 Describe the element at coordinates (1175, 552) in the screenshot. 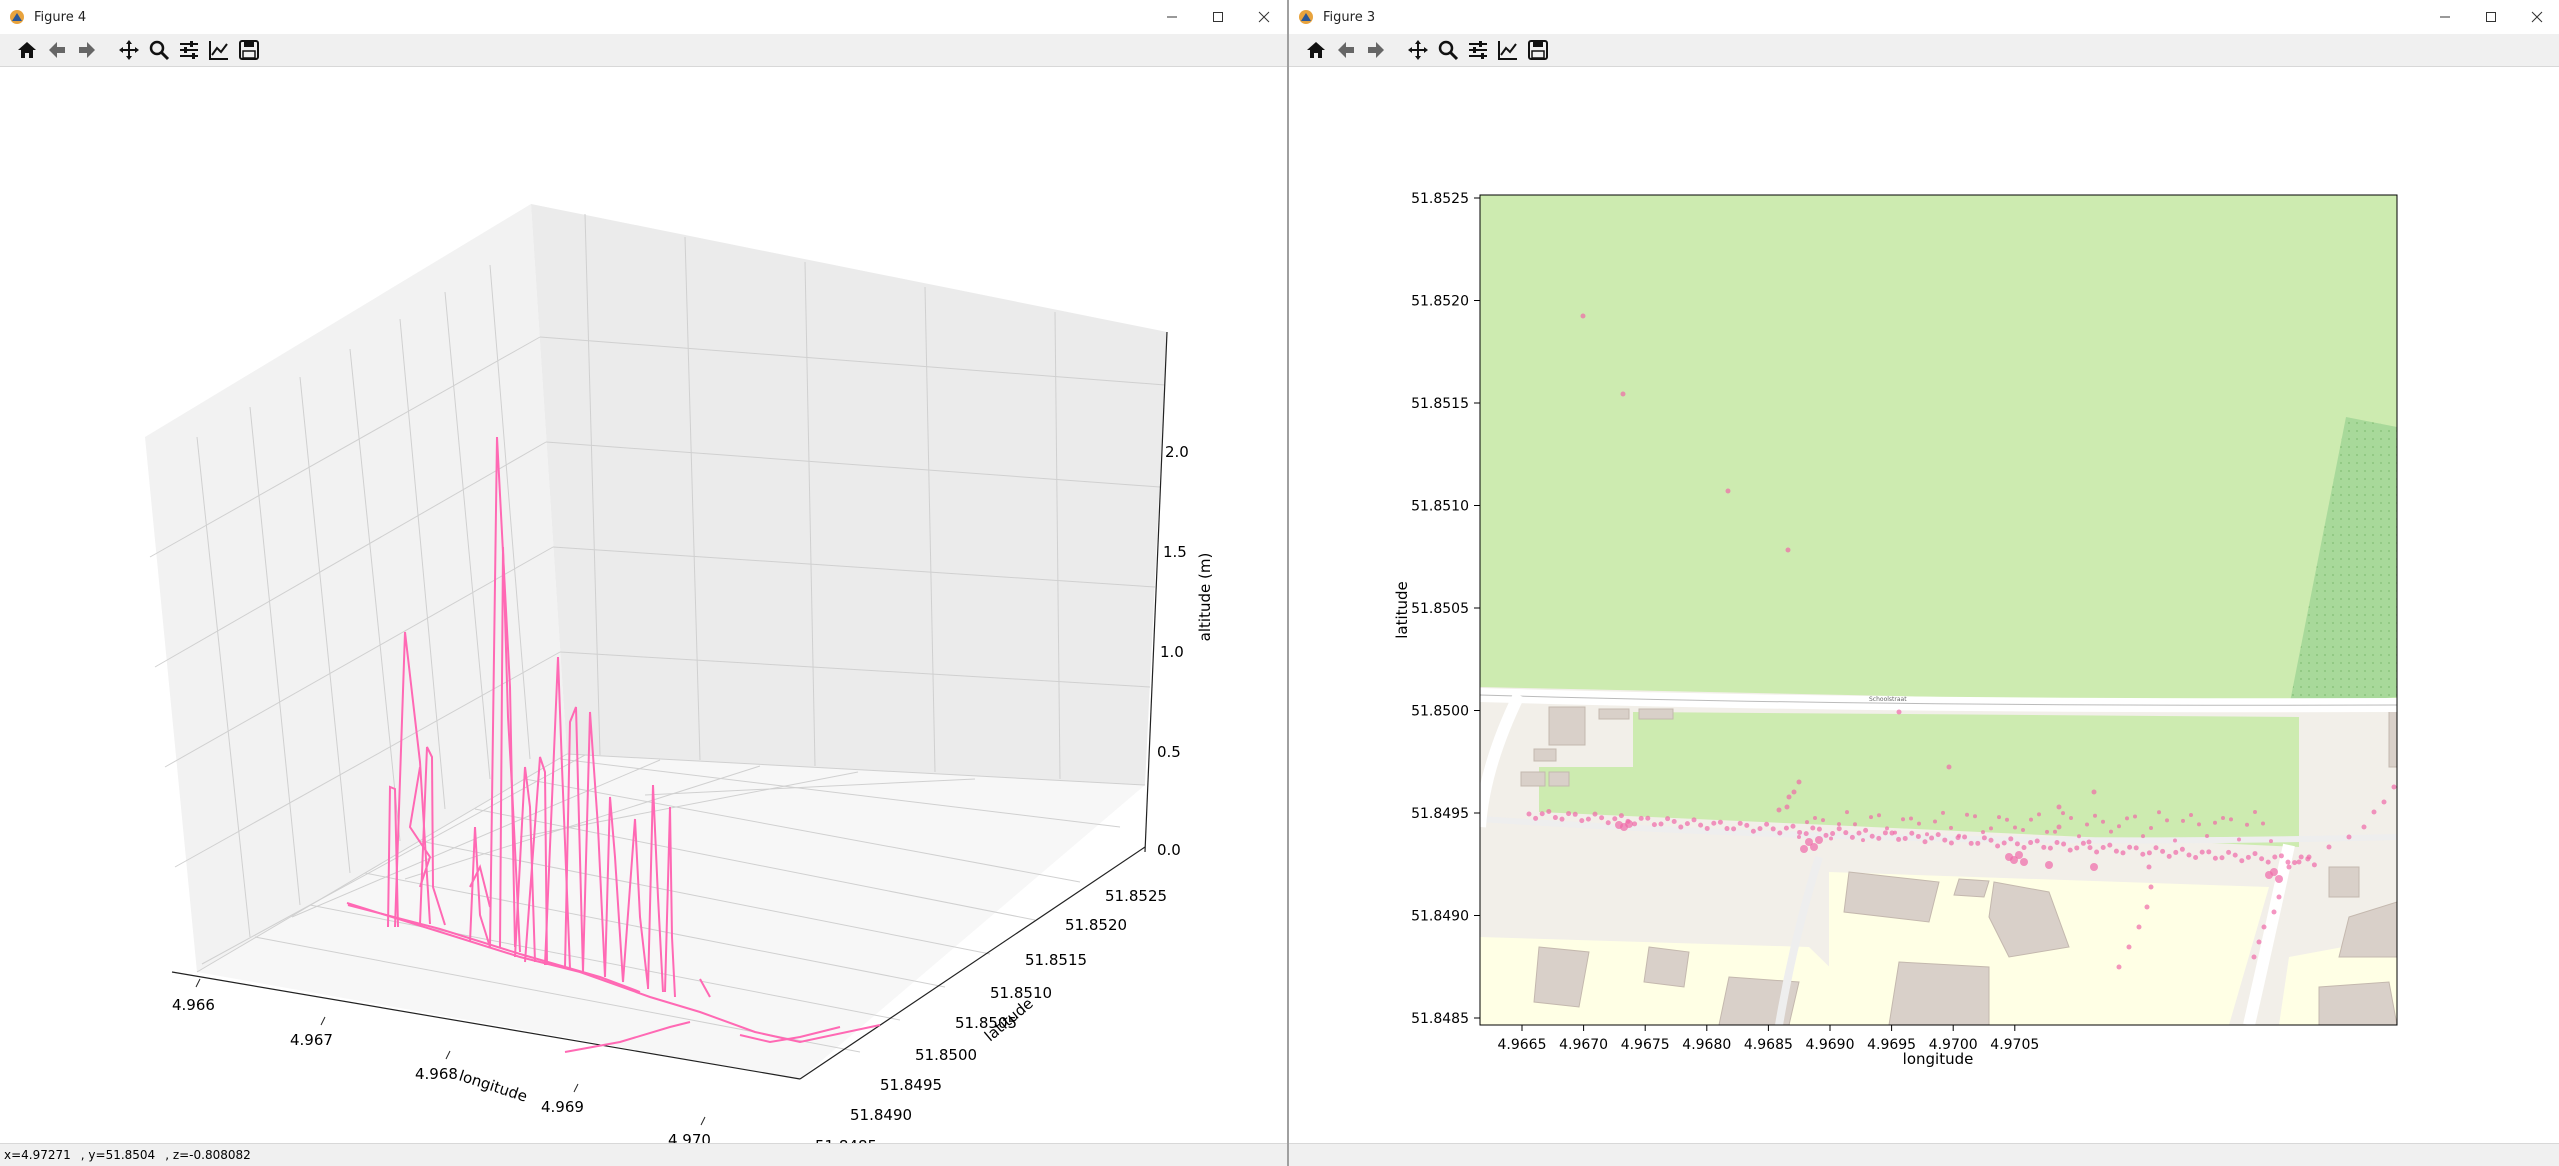

I see `z-tick-label: 1.5` at that location.